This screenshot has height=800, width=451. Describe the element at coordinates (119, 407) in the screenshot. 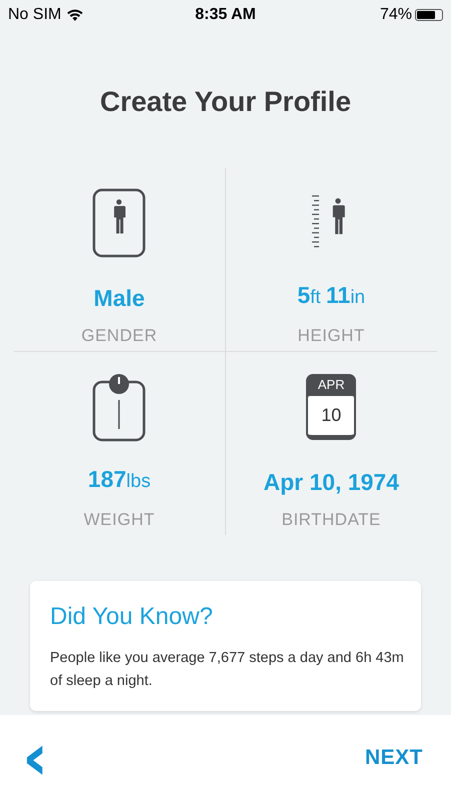

I see `scale-icon` at that location.